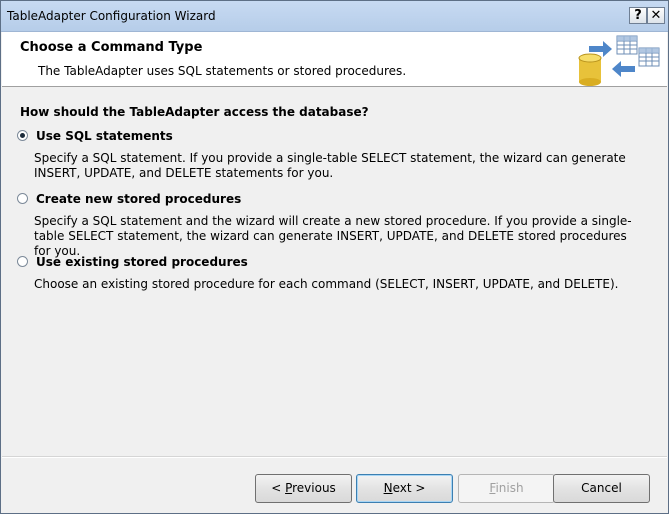 The image size is (669, 514). What do you see at coordinates (509, 488) in the screenshot?
I see `button-label-rest: inish` at bounding box center [509, 488].